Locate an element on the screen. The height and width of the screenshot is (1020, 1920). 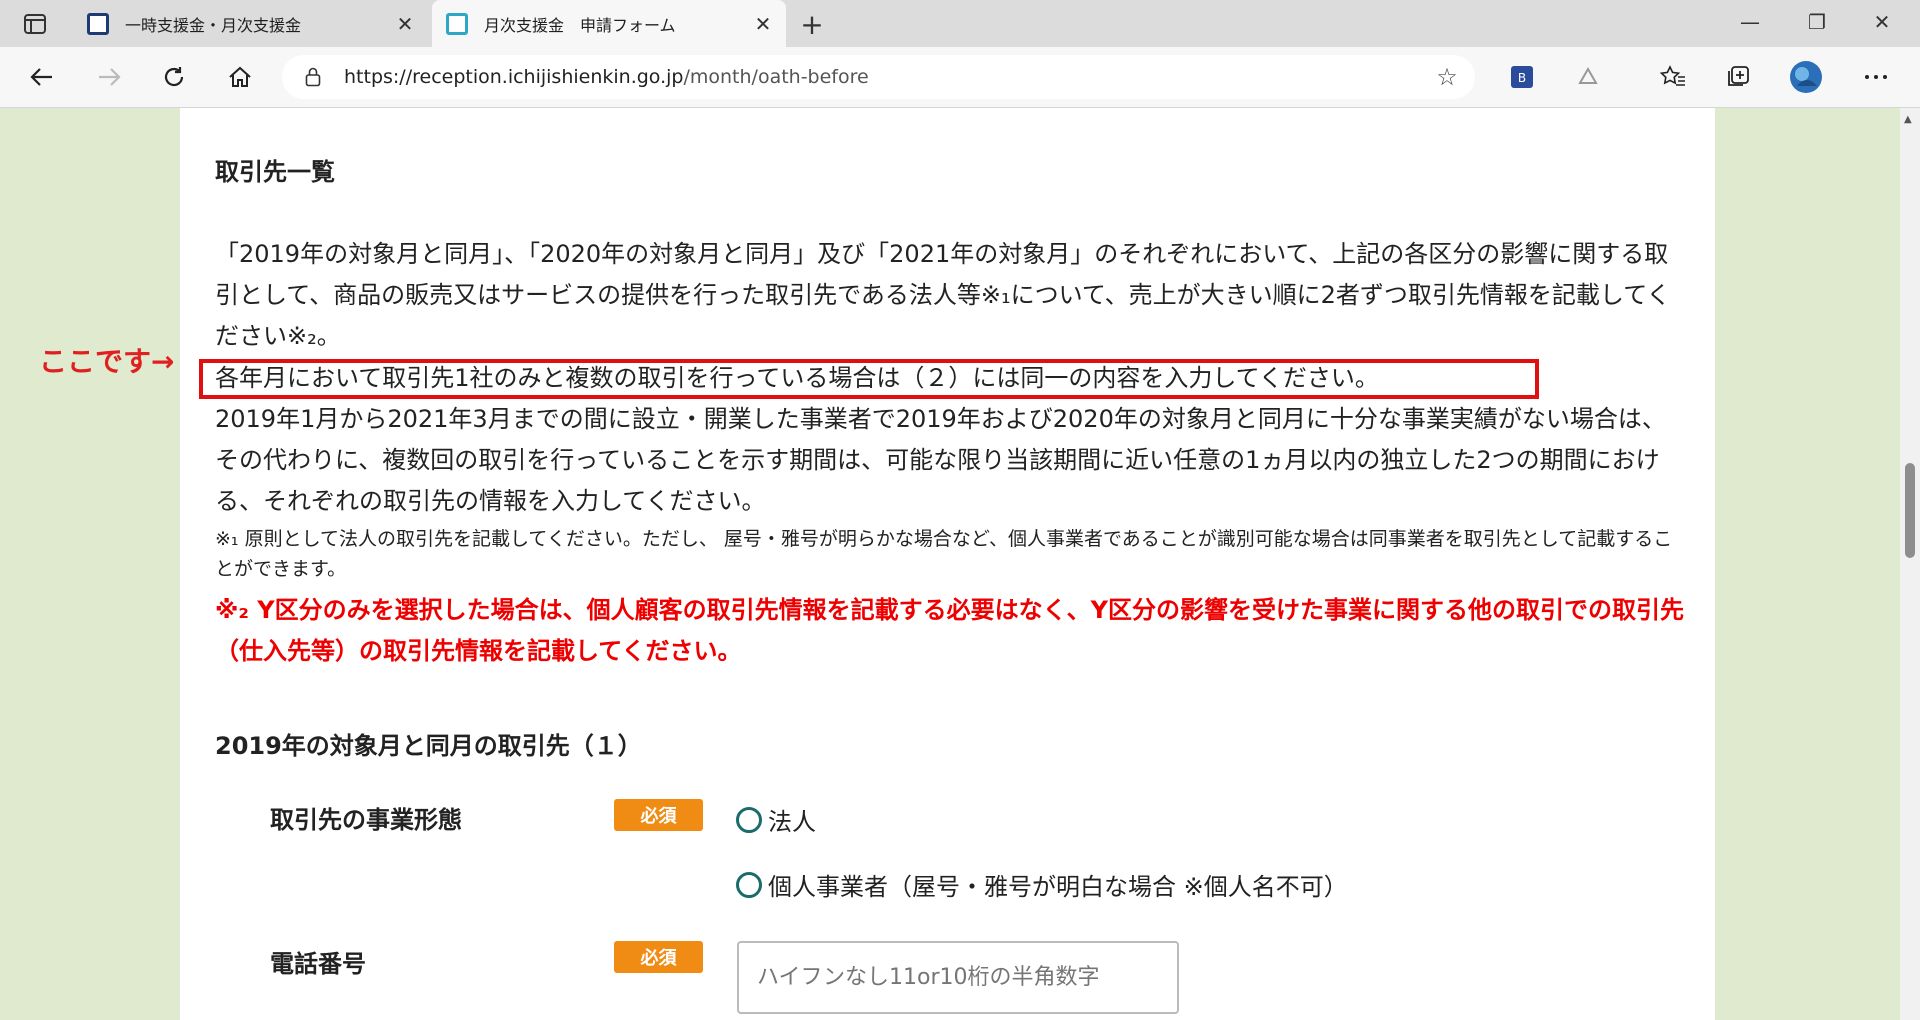
radio-label: 法人 is located at coordinates (792, 822).